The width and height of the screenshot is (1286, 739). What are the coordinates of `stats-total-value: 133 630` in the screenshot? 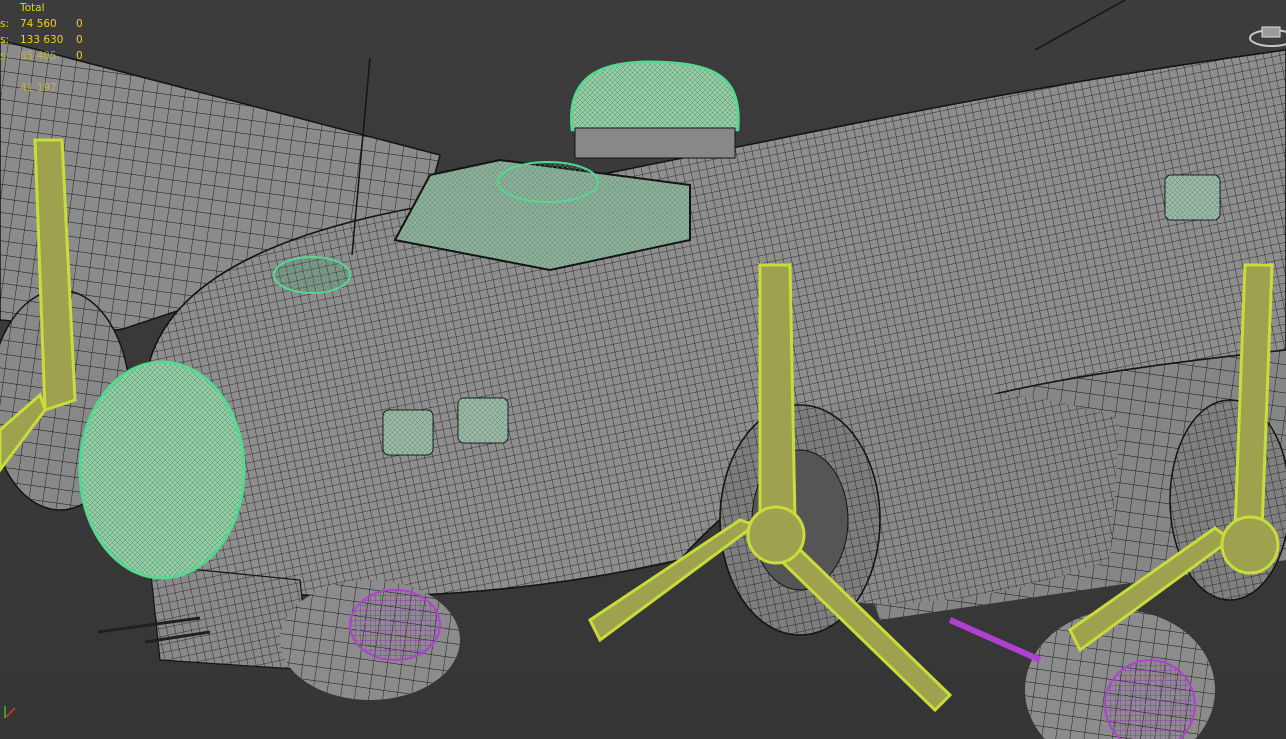 It's located at (42, 40).